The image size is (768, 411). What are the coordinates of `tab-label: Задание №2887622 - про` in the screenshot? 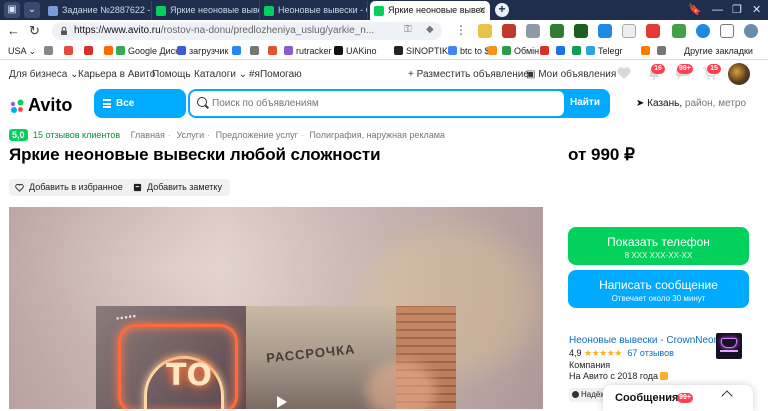 It's located at (106, 10).